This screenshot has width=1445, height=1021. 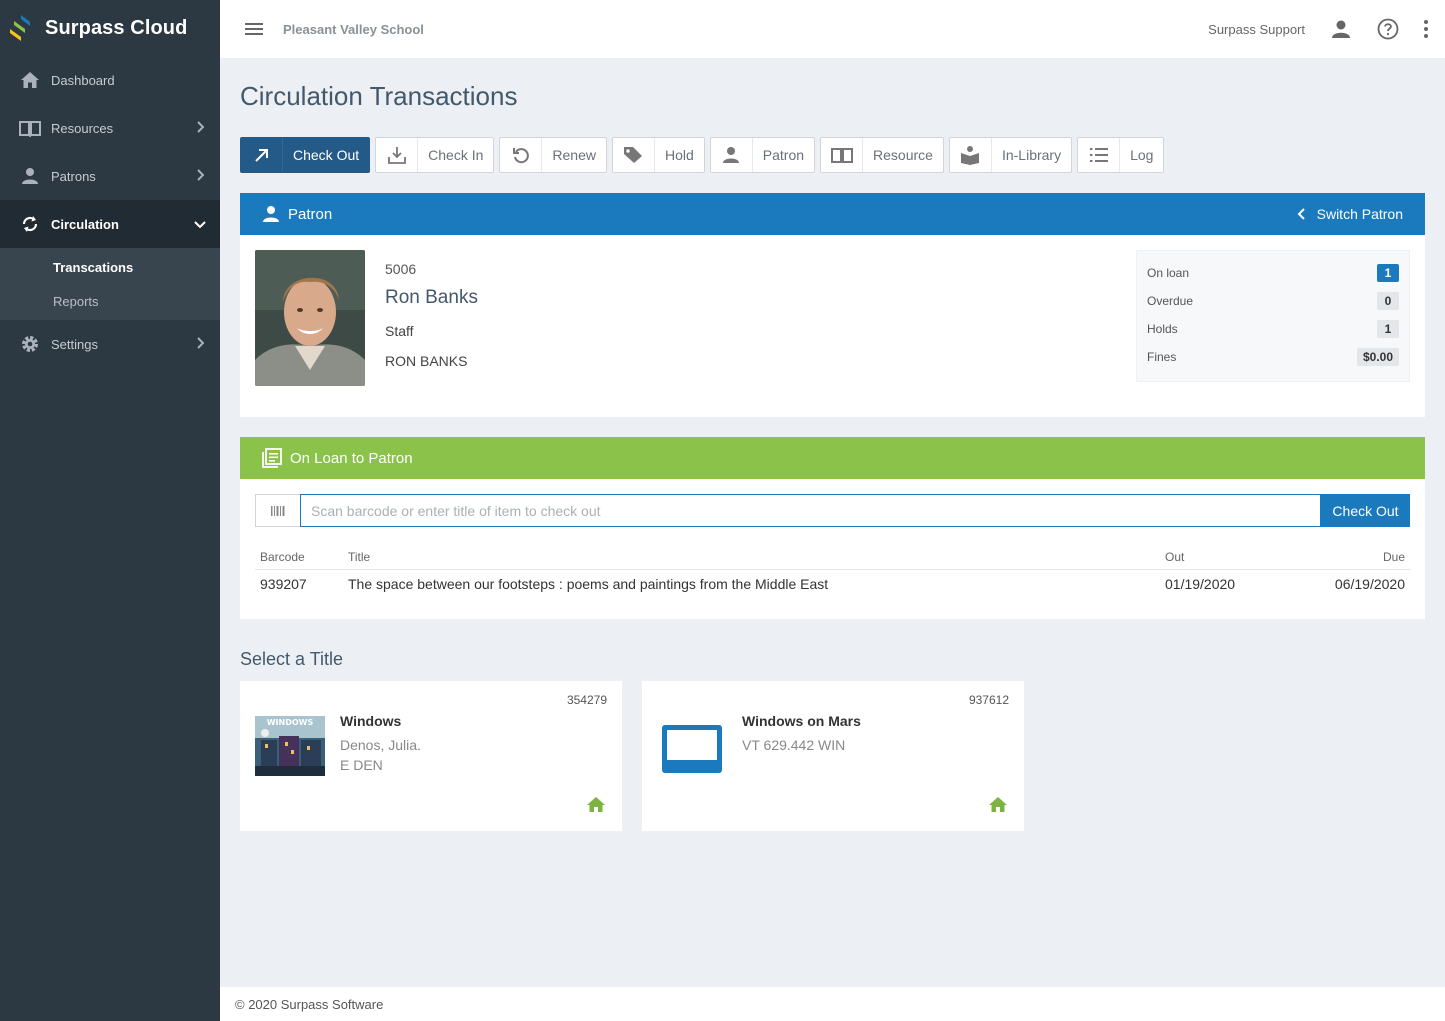 I want to click on log-button: Log, so click(x=1121, y=155).